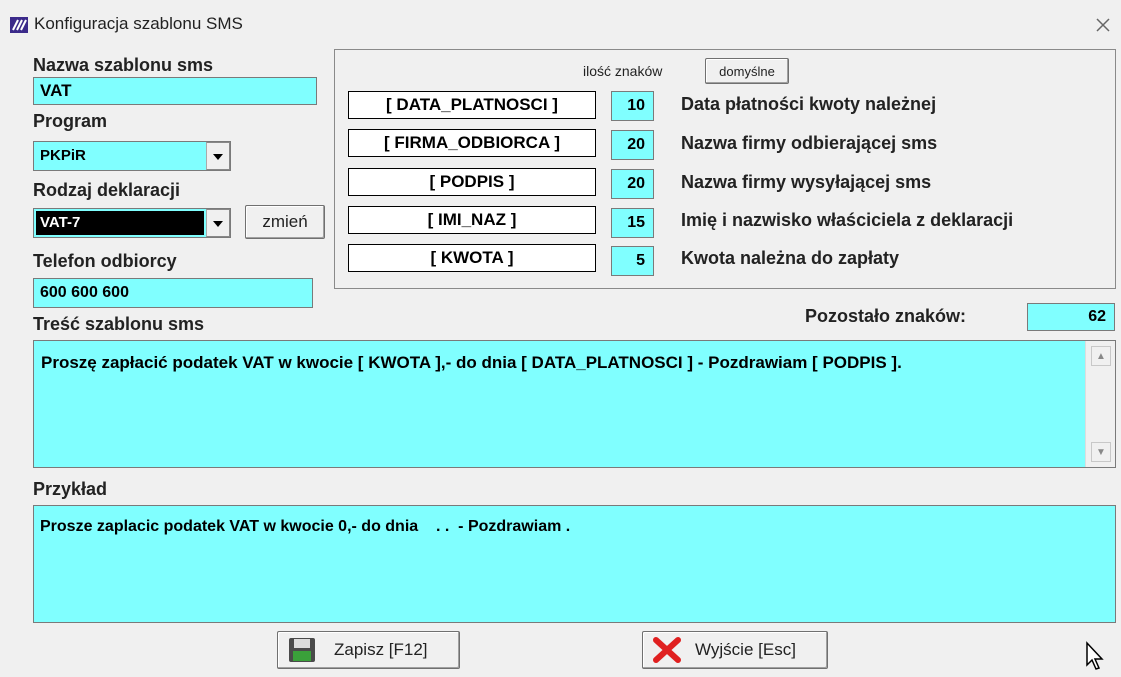 This screenshot has height=677, width=1121. Describe the element at coordinates (138, 23) in the screenshot. I see `window-title: Konfiguracja szablonu SMS` at that location.